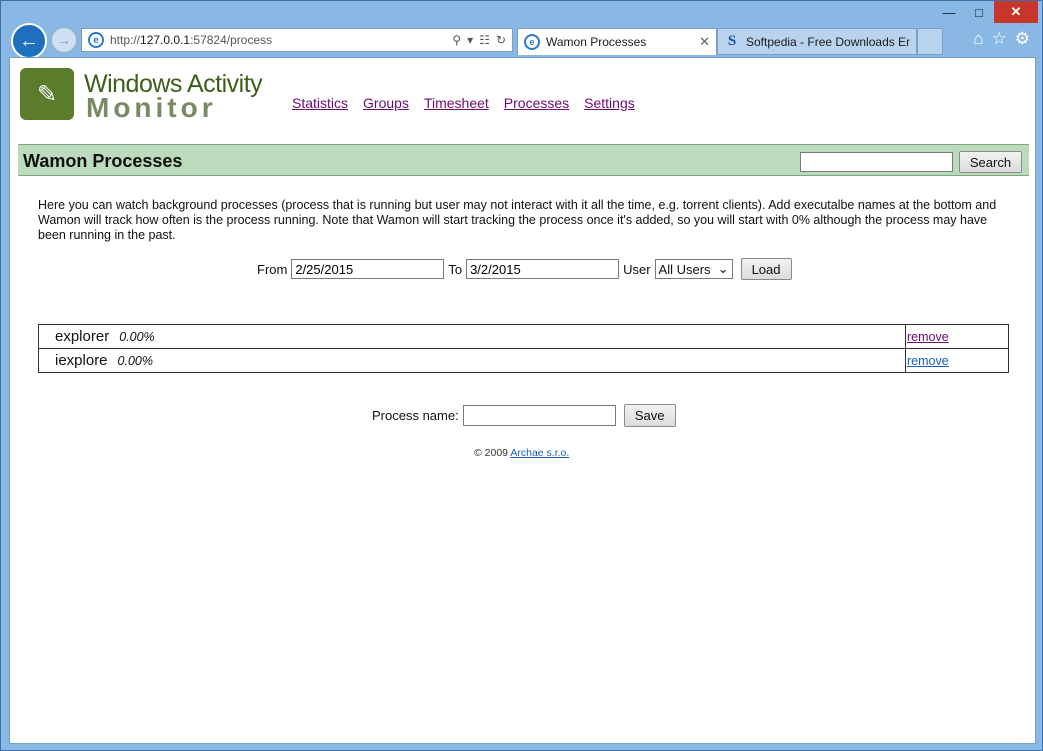 This screenshot has width=1043, height=751. What do you see at coordinates (539, 415) in the screenshot?
I see `process-name-input` at bounding box center [539, 415].